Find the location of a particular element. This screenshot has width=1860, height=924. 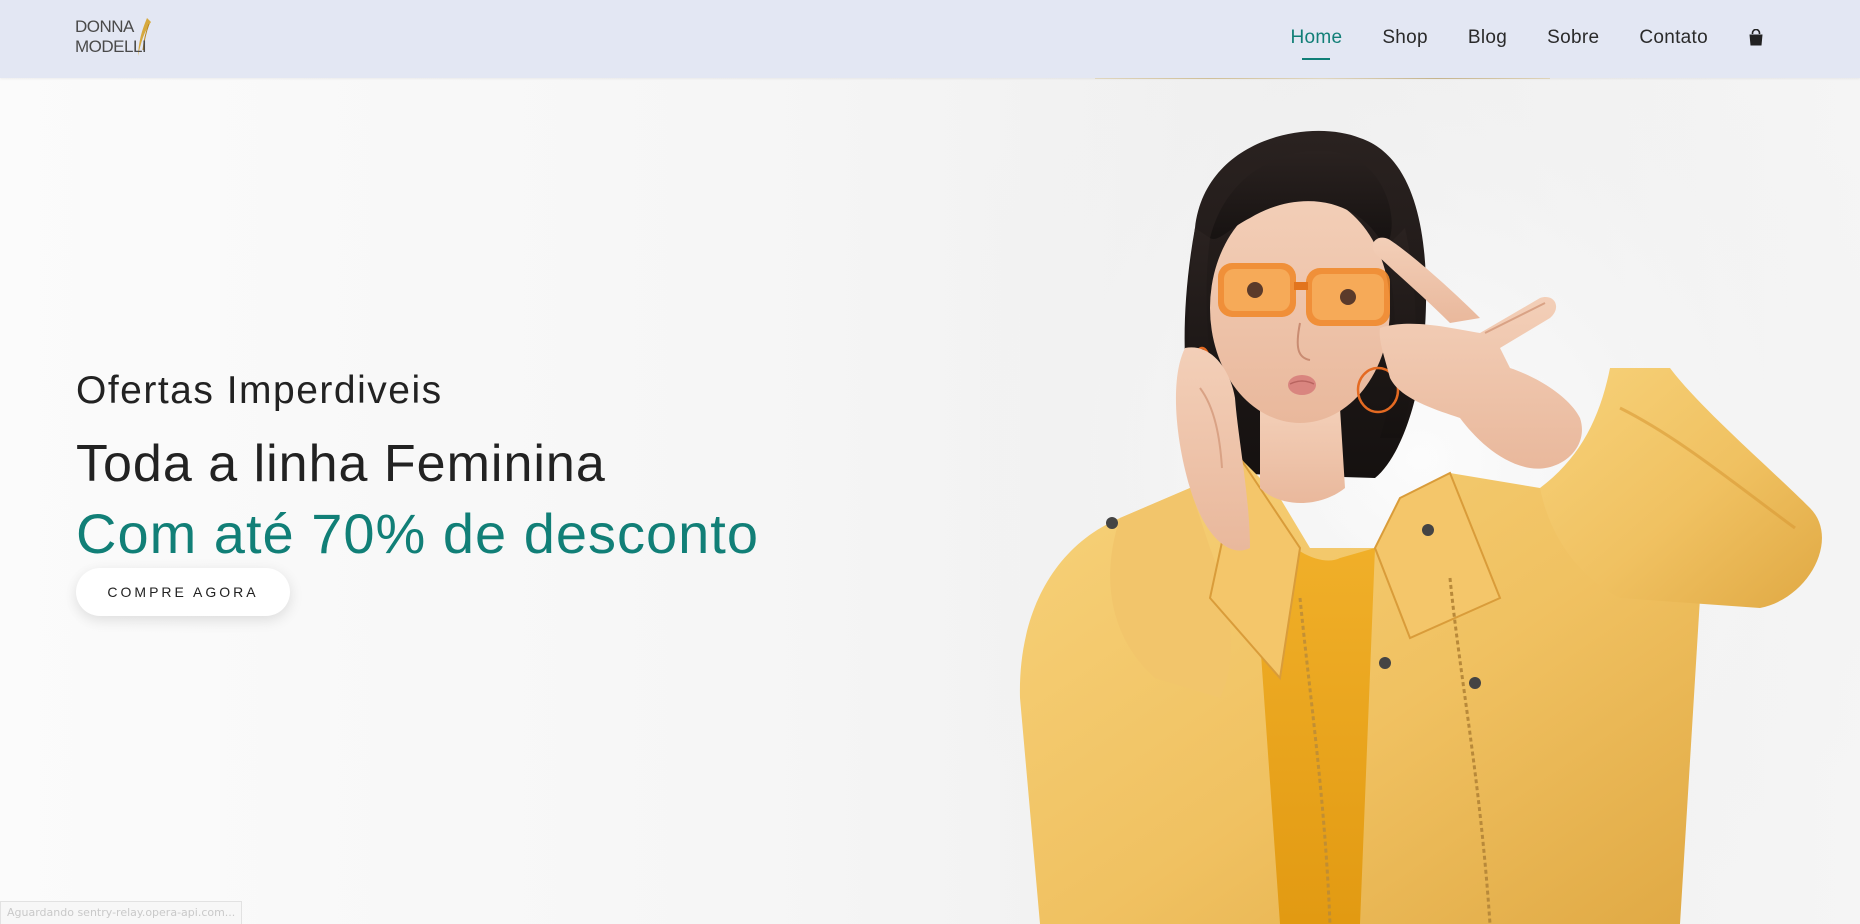

shop-now-button: COMPRE AGORA is located at coordinates (183, 592).